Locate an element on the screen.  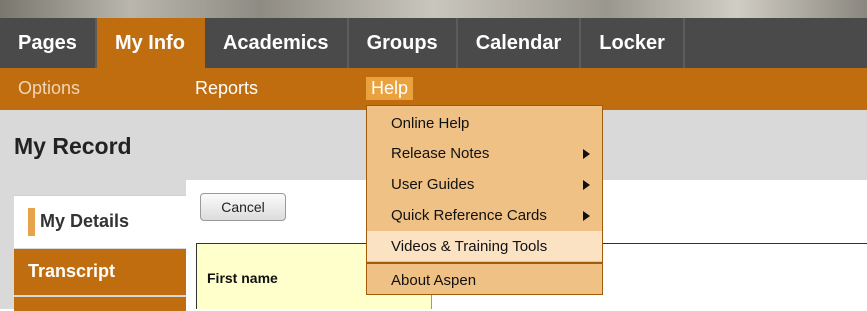
menu-item-user-guides: User Guides is located at coordinates (484, 184).